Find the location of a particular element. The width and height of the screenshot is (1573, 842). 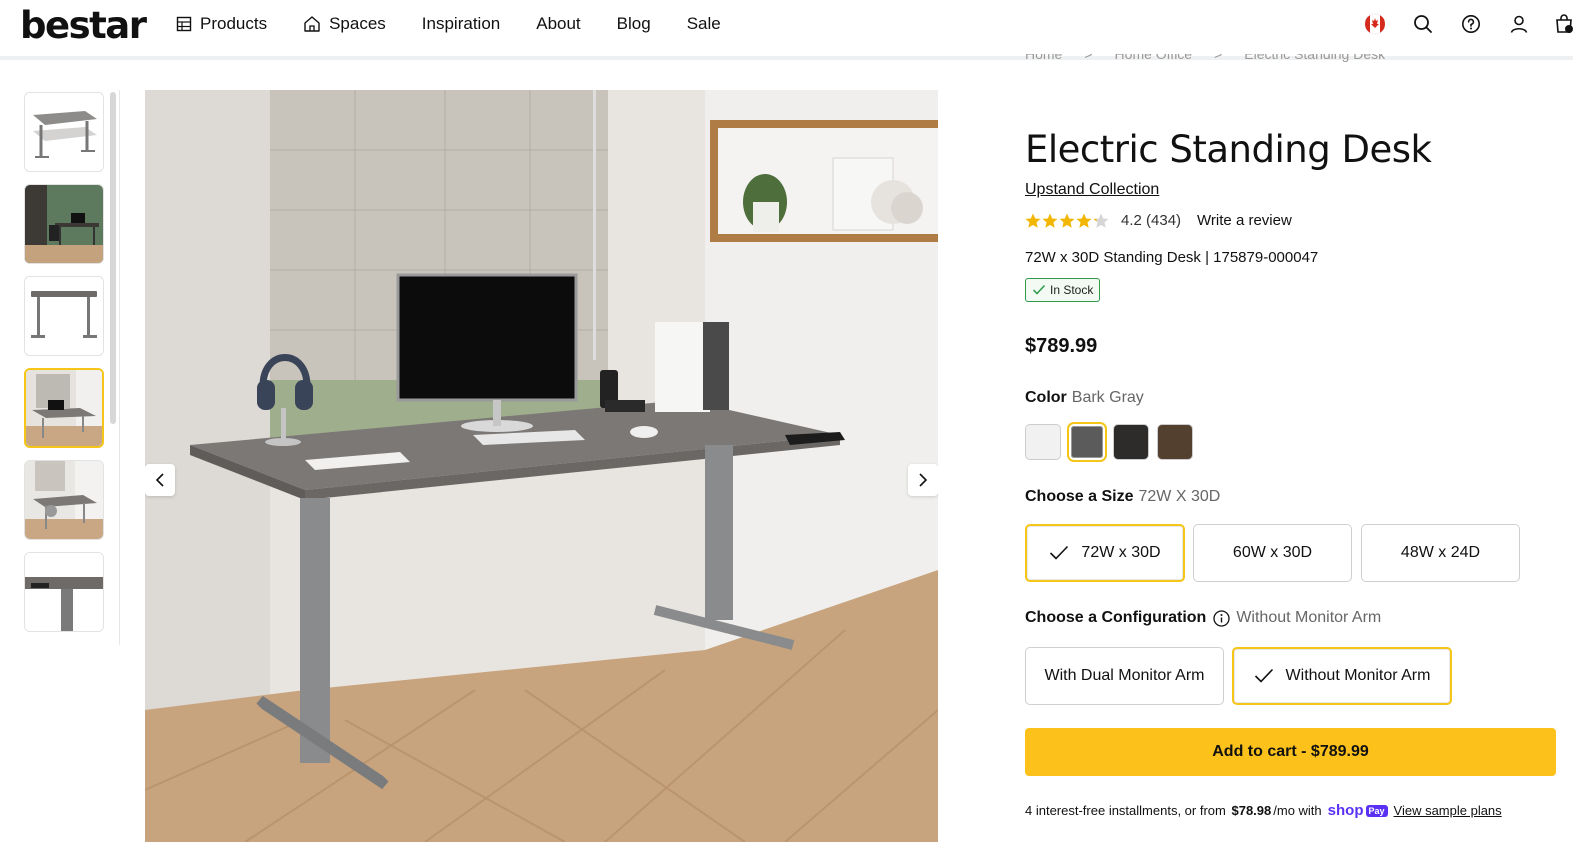

rating-row: 4.2 (434) Write a review is located at coordinates (1158, 220).